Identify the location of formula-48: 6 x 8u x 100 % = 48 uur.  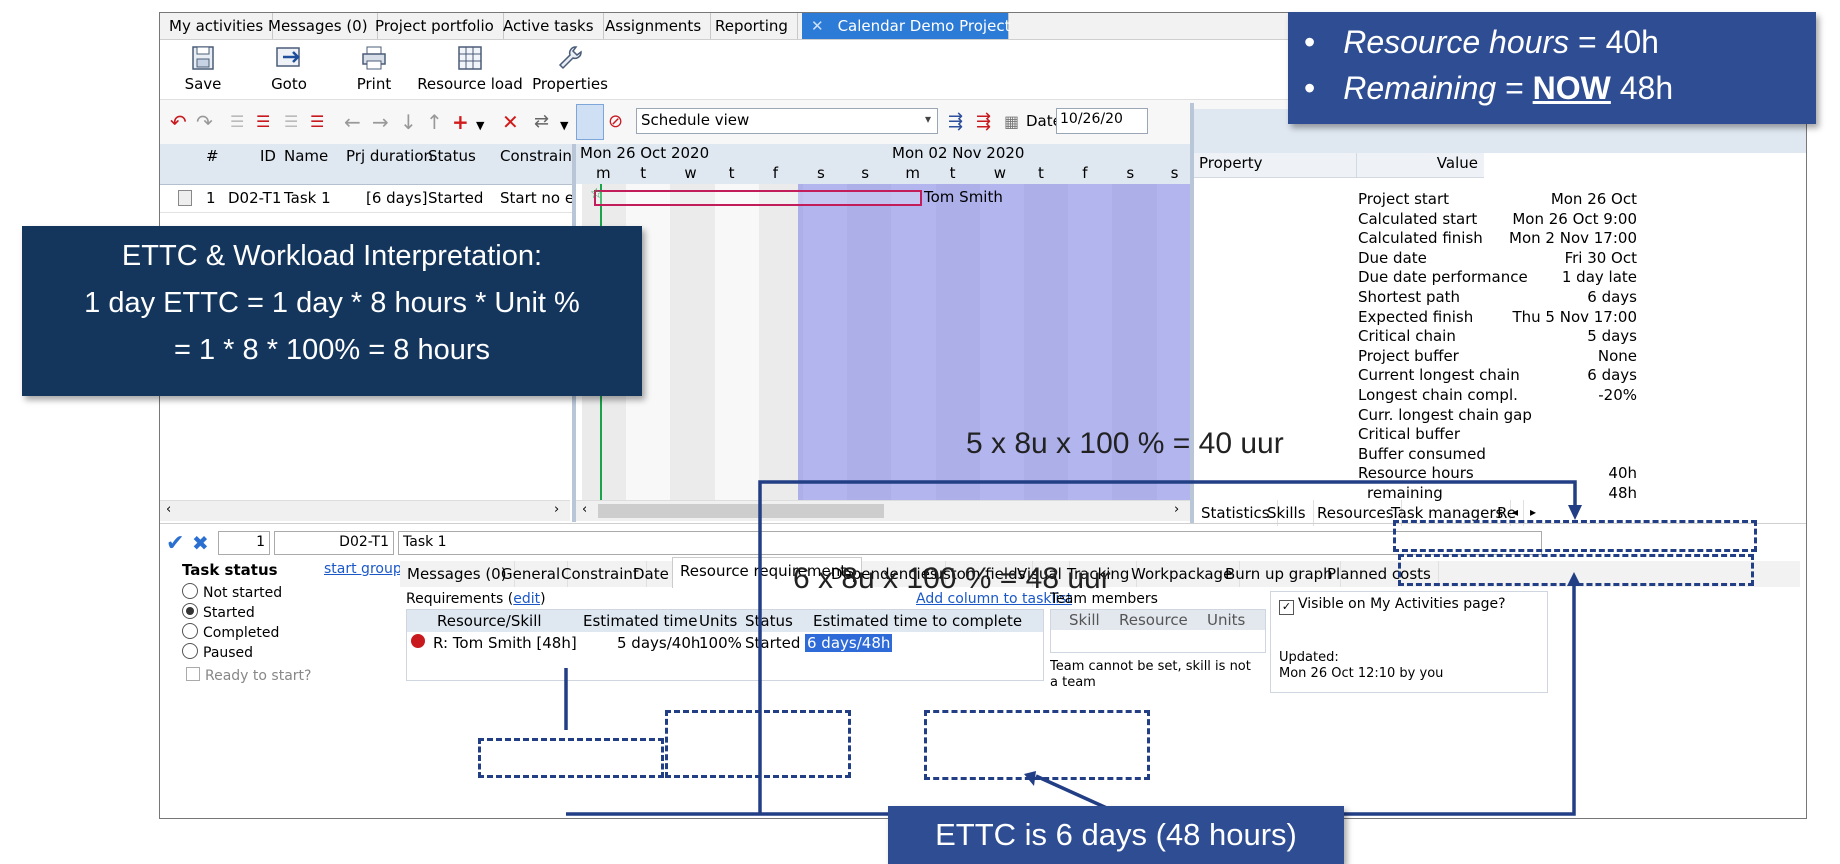
(952, 578).